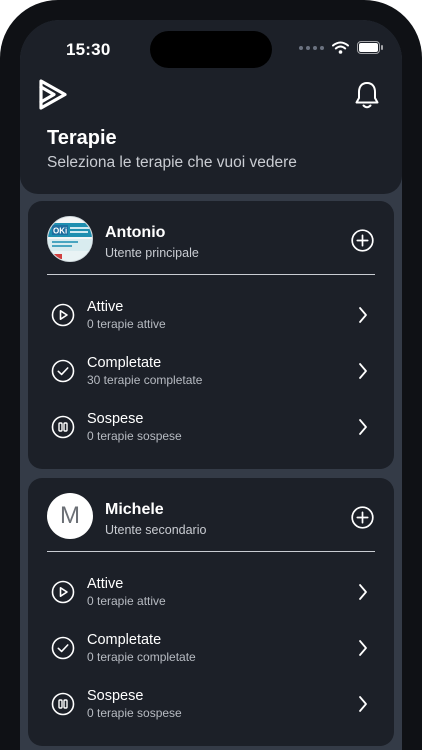  I want to click on row-count: 30 terapie completate, so click(145, 380).